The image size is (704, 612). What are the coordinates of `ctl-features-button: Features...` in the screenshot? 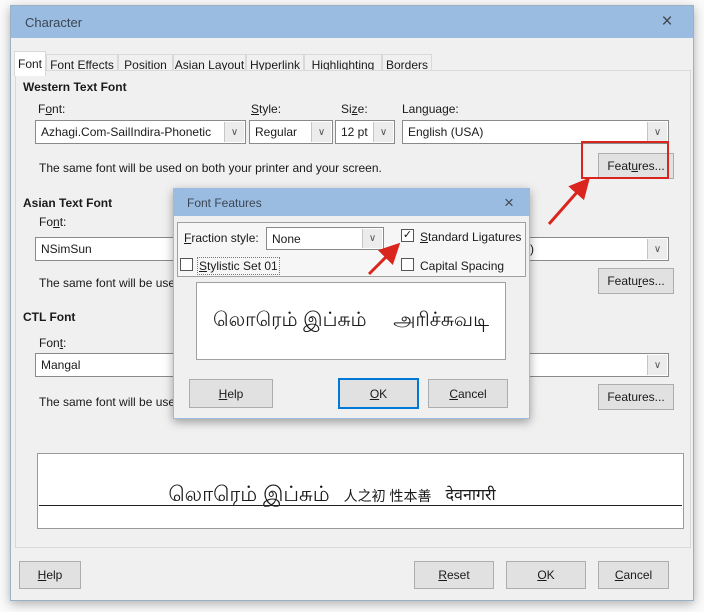 It's located at (636, 397).